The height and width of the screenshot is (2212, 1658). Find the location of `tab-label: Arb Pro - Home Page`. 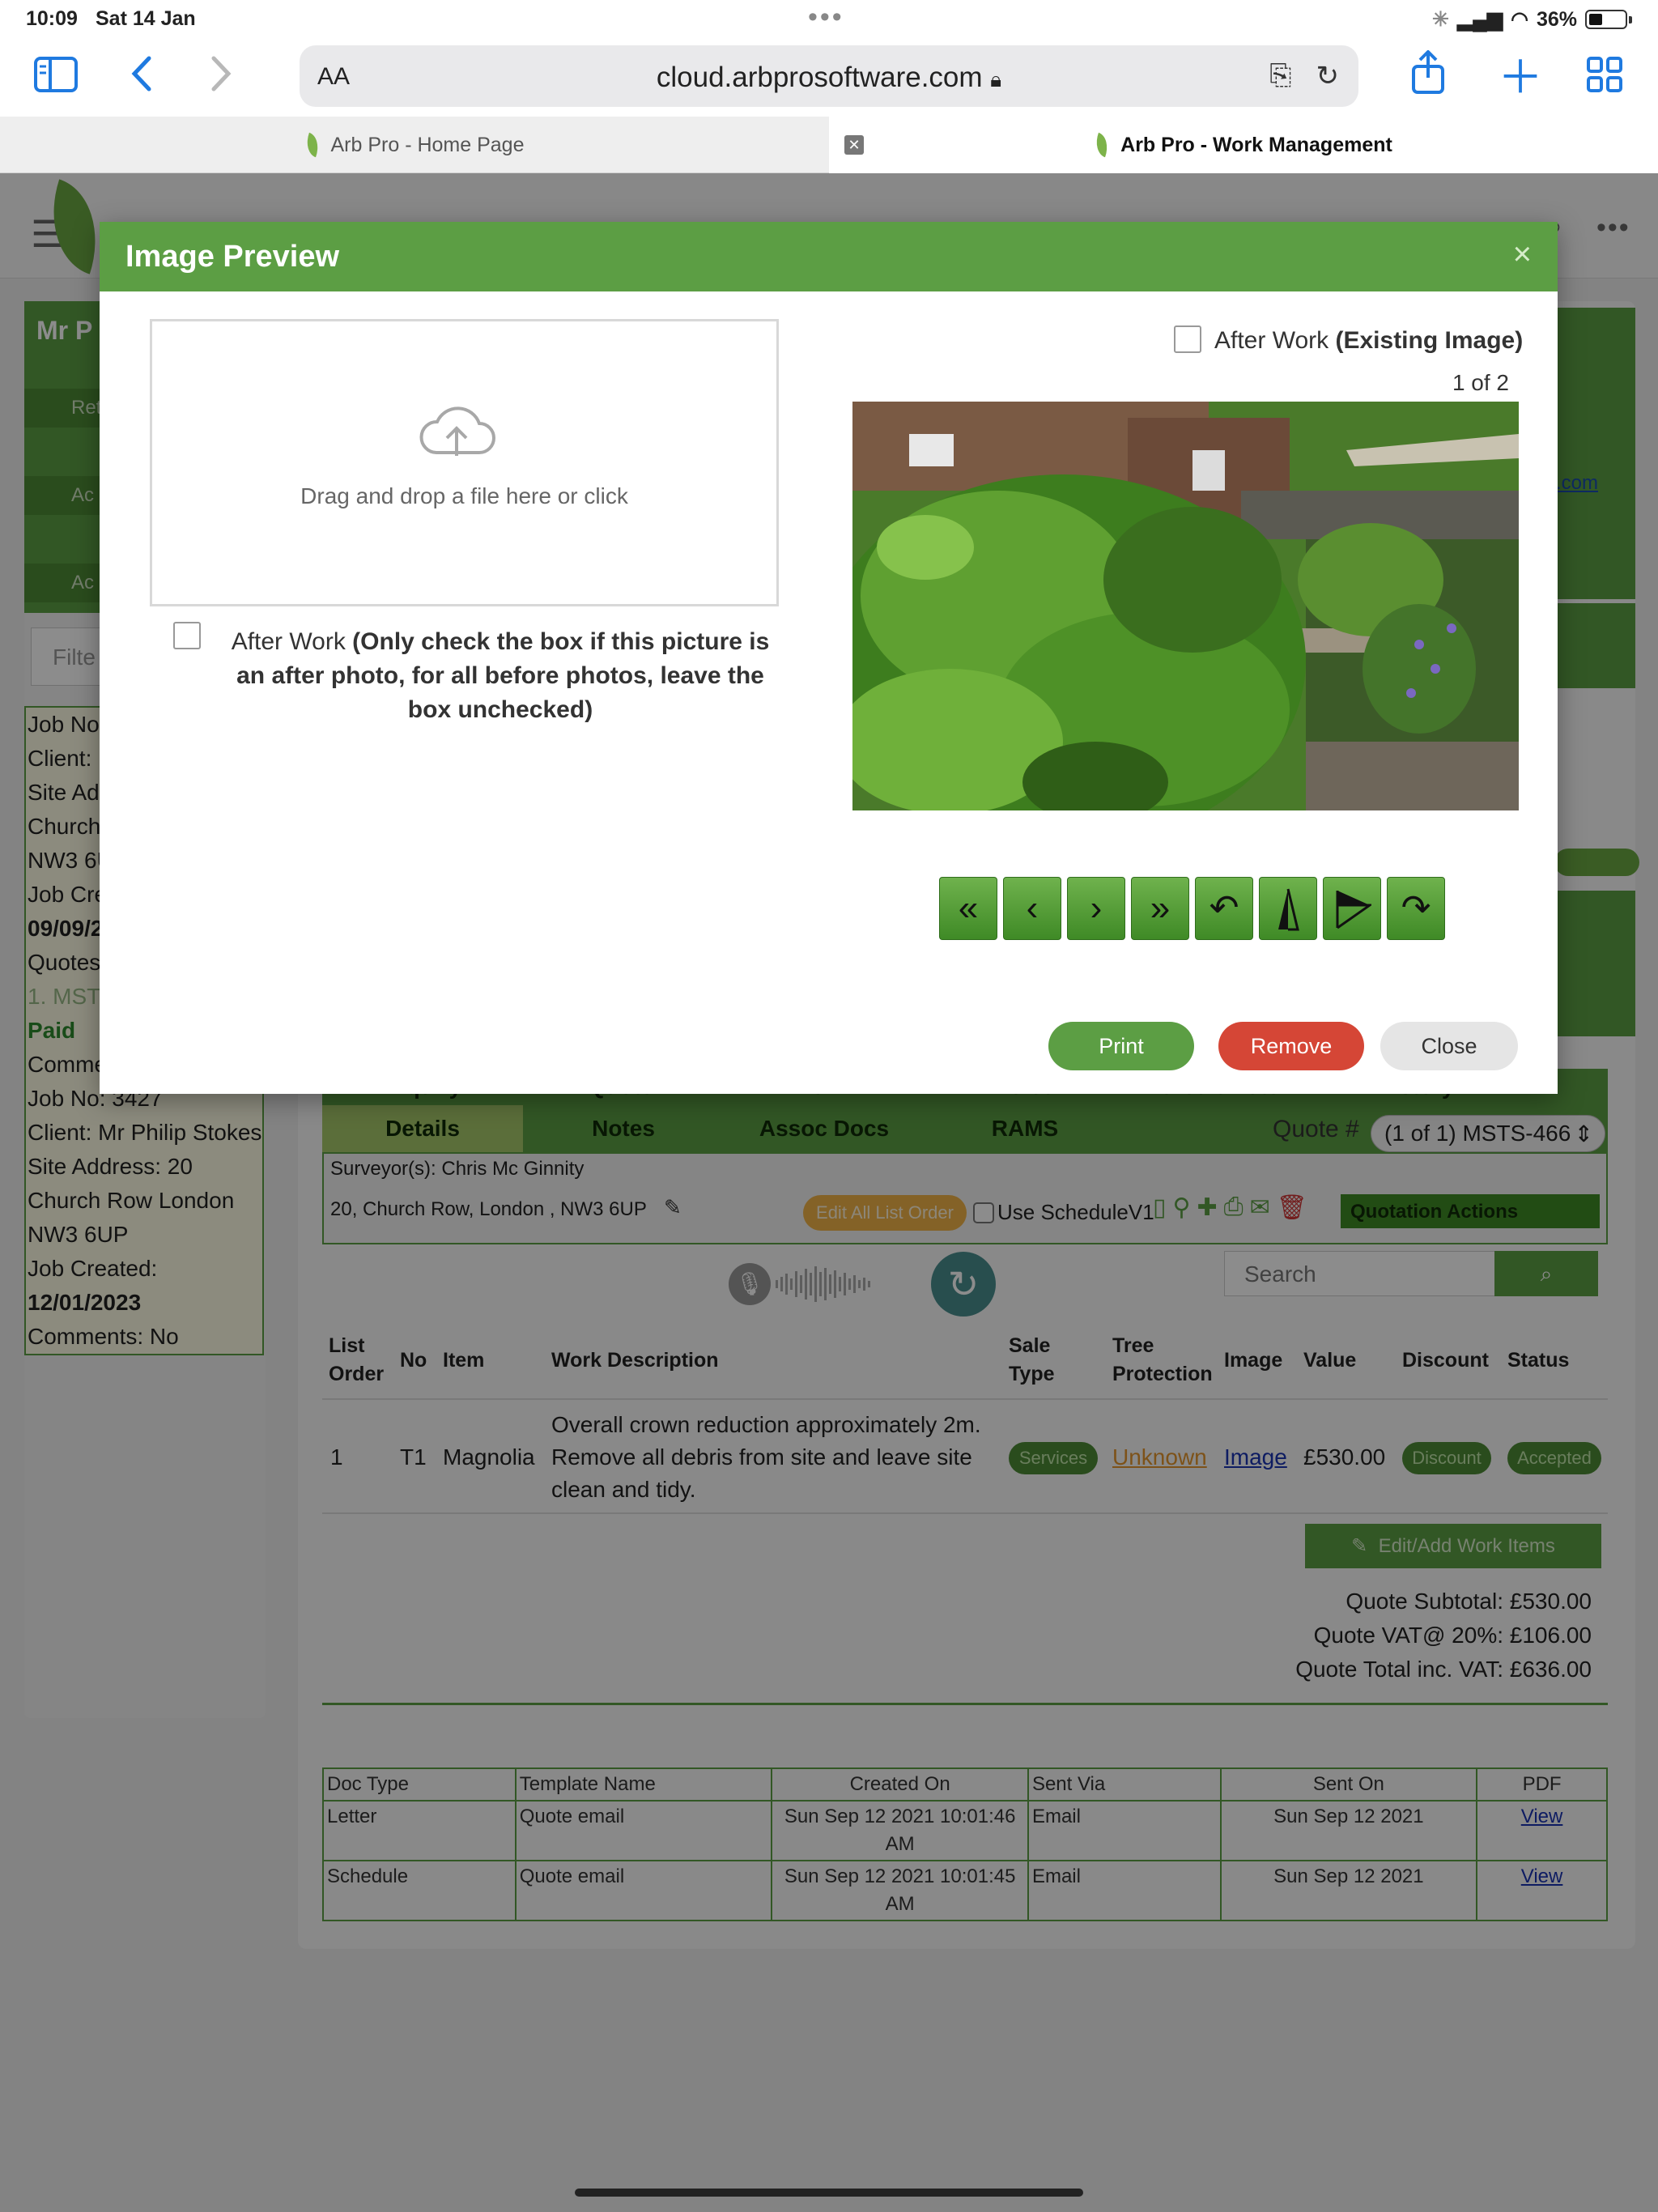

tab-label: Arb Pro - Home Page is located at coordinates (427, 144).